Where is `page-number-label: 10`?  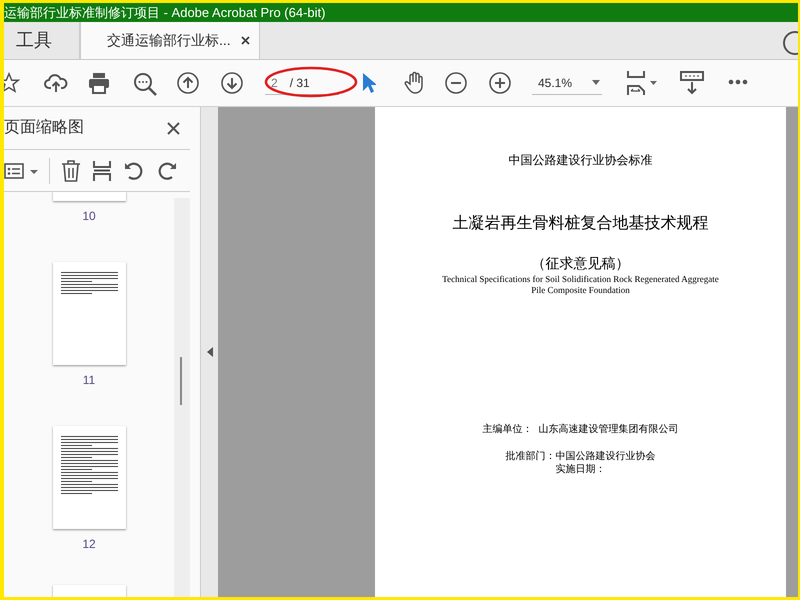
page-number-label: 10 is located at coordinates (89, 216).